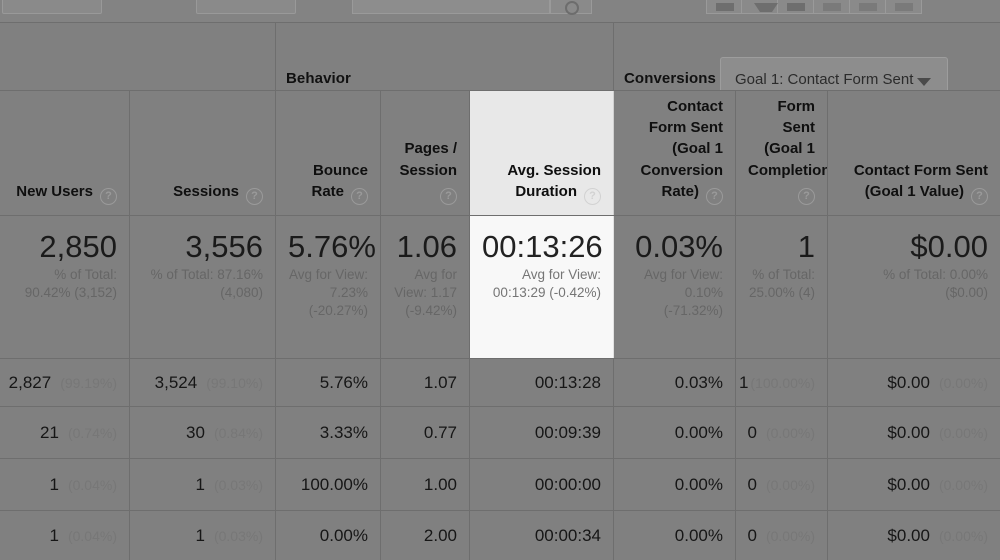  Describe the element at coordinates (542, 153) in the screenshot. I see `column-header-avg-session-duration: Avg. Session Duration?` at that location.